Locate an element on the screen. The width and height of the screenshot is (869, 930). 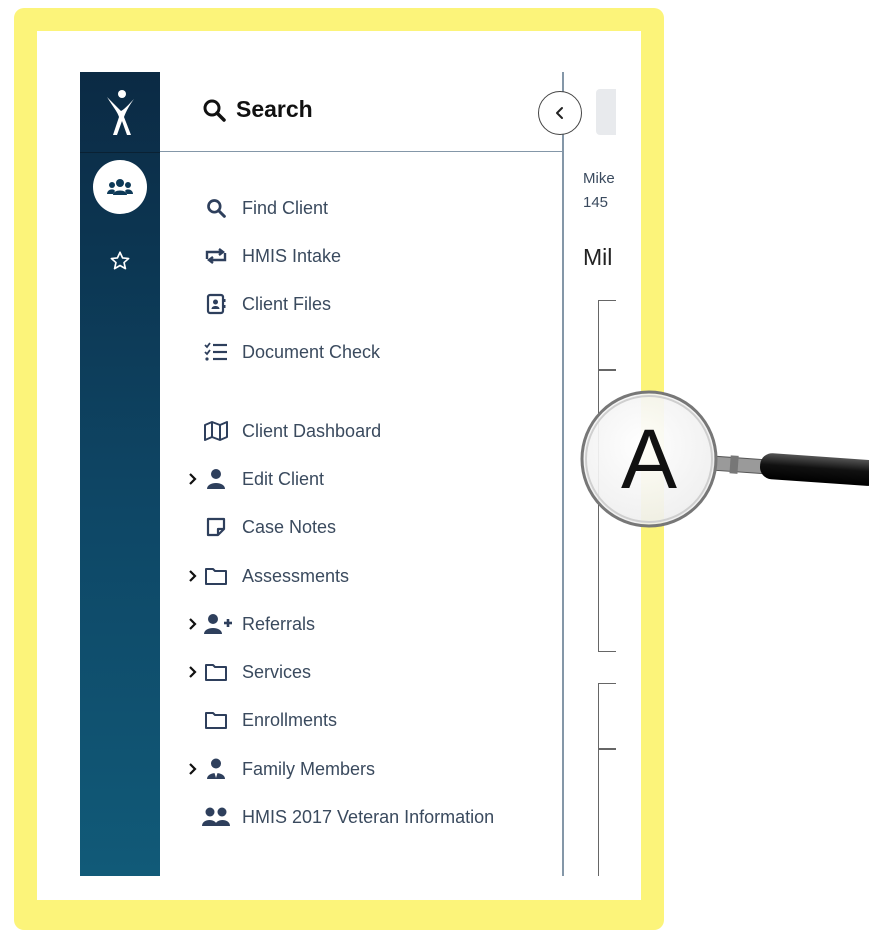
menu-item-label: Case Notes is located at coordinates (289, 527).